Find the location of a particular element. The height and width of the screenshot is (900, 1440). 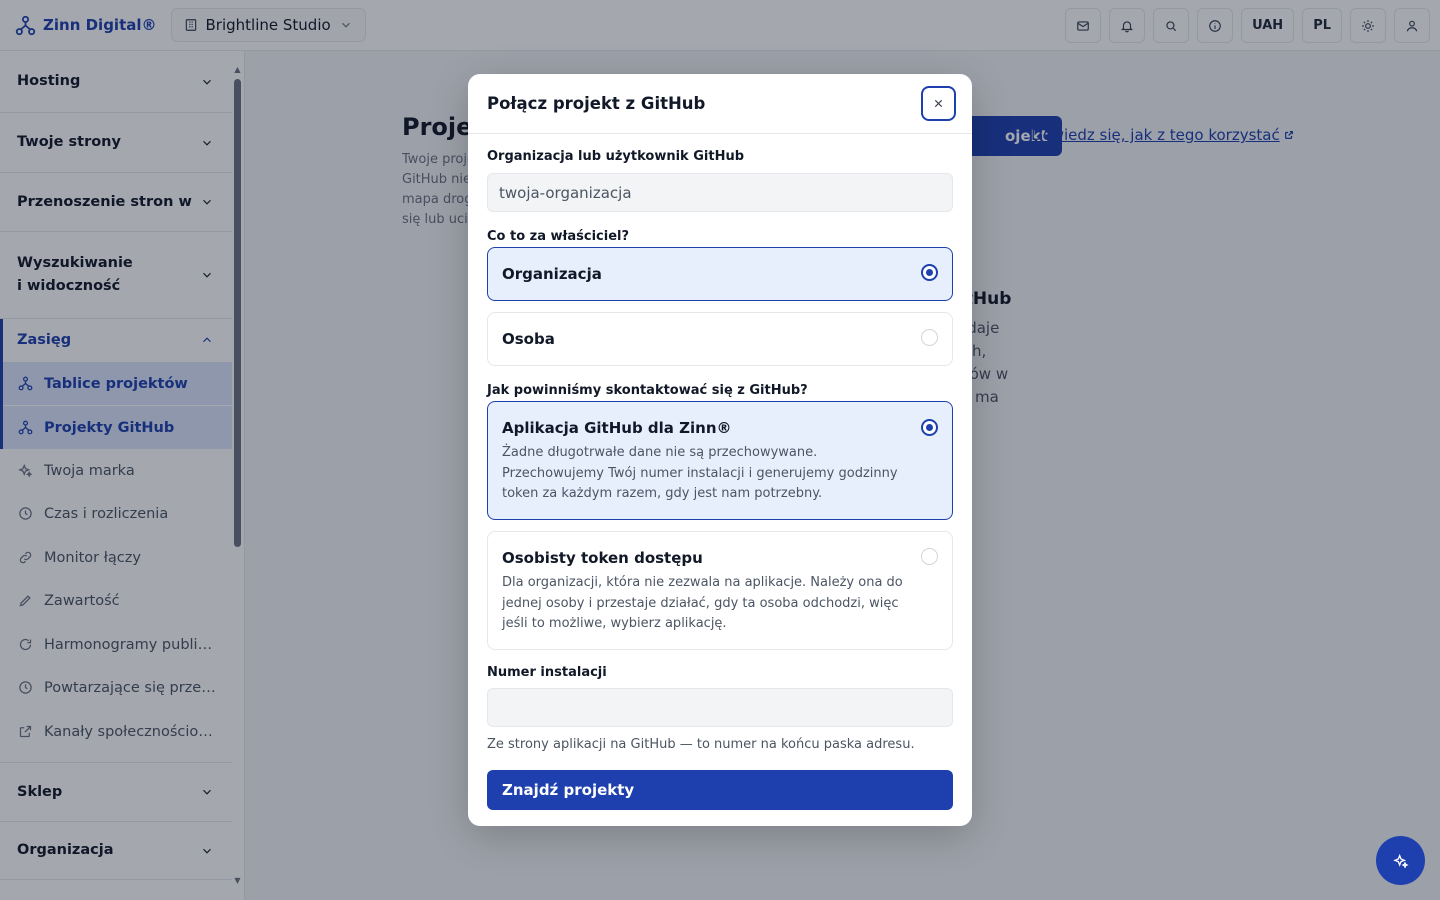

install-number-label: Numer instalacji is located at coordinates (547, 672).